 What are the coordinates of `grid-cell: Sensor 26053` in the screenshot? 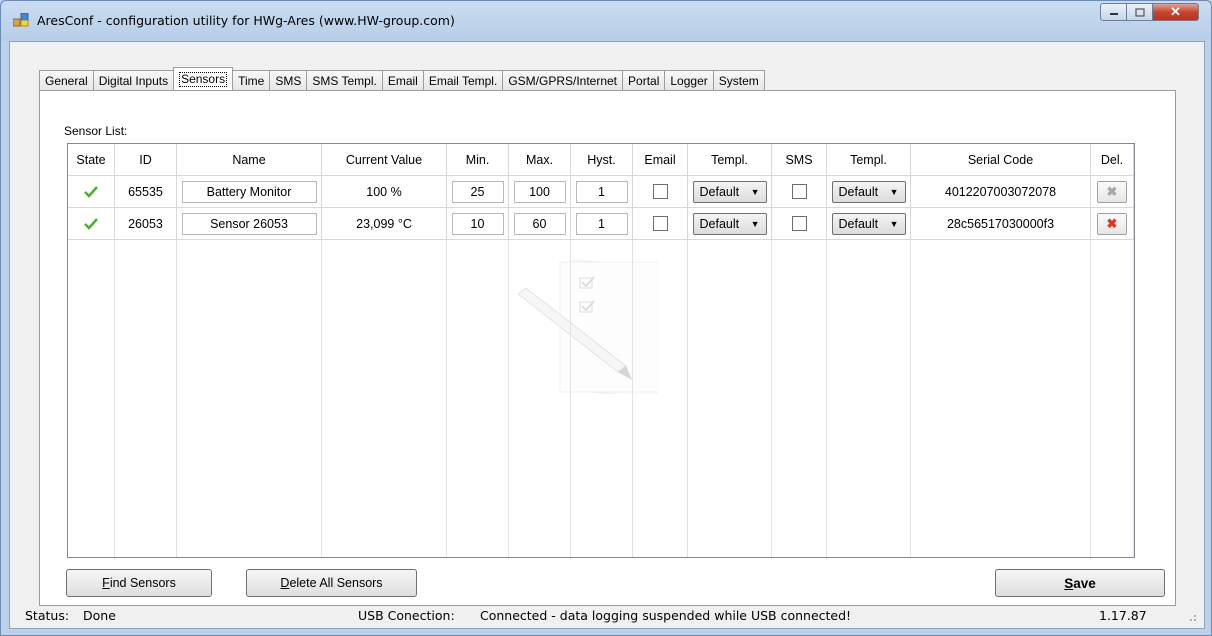 It's located at (249, 224).